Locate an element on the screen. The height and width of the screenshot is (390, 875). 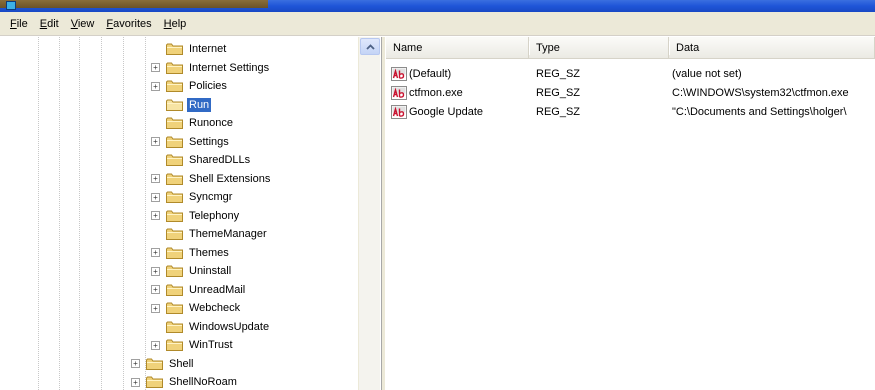
value-data: C:\WINDOWS\system32\ctfmon.exe is located at coordinates (760, 93).